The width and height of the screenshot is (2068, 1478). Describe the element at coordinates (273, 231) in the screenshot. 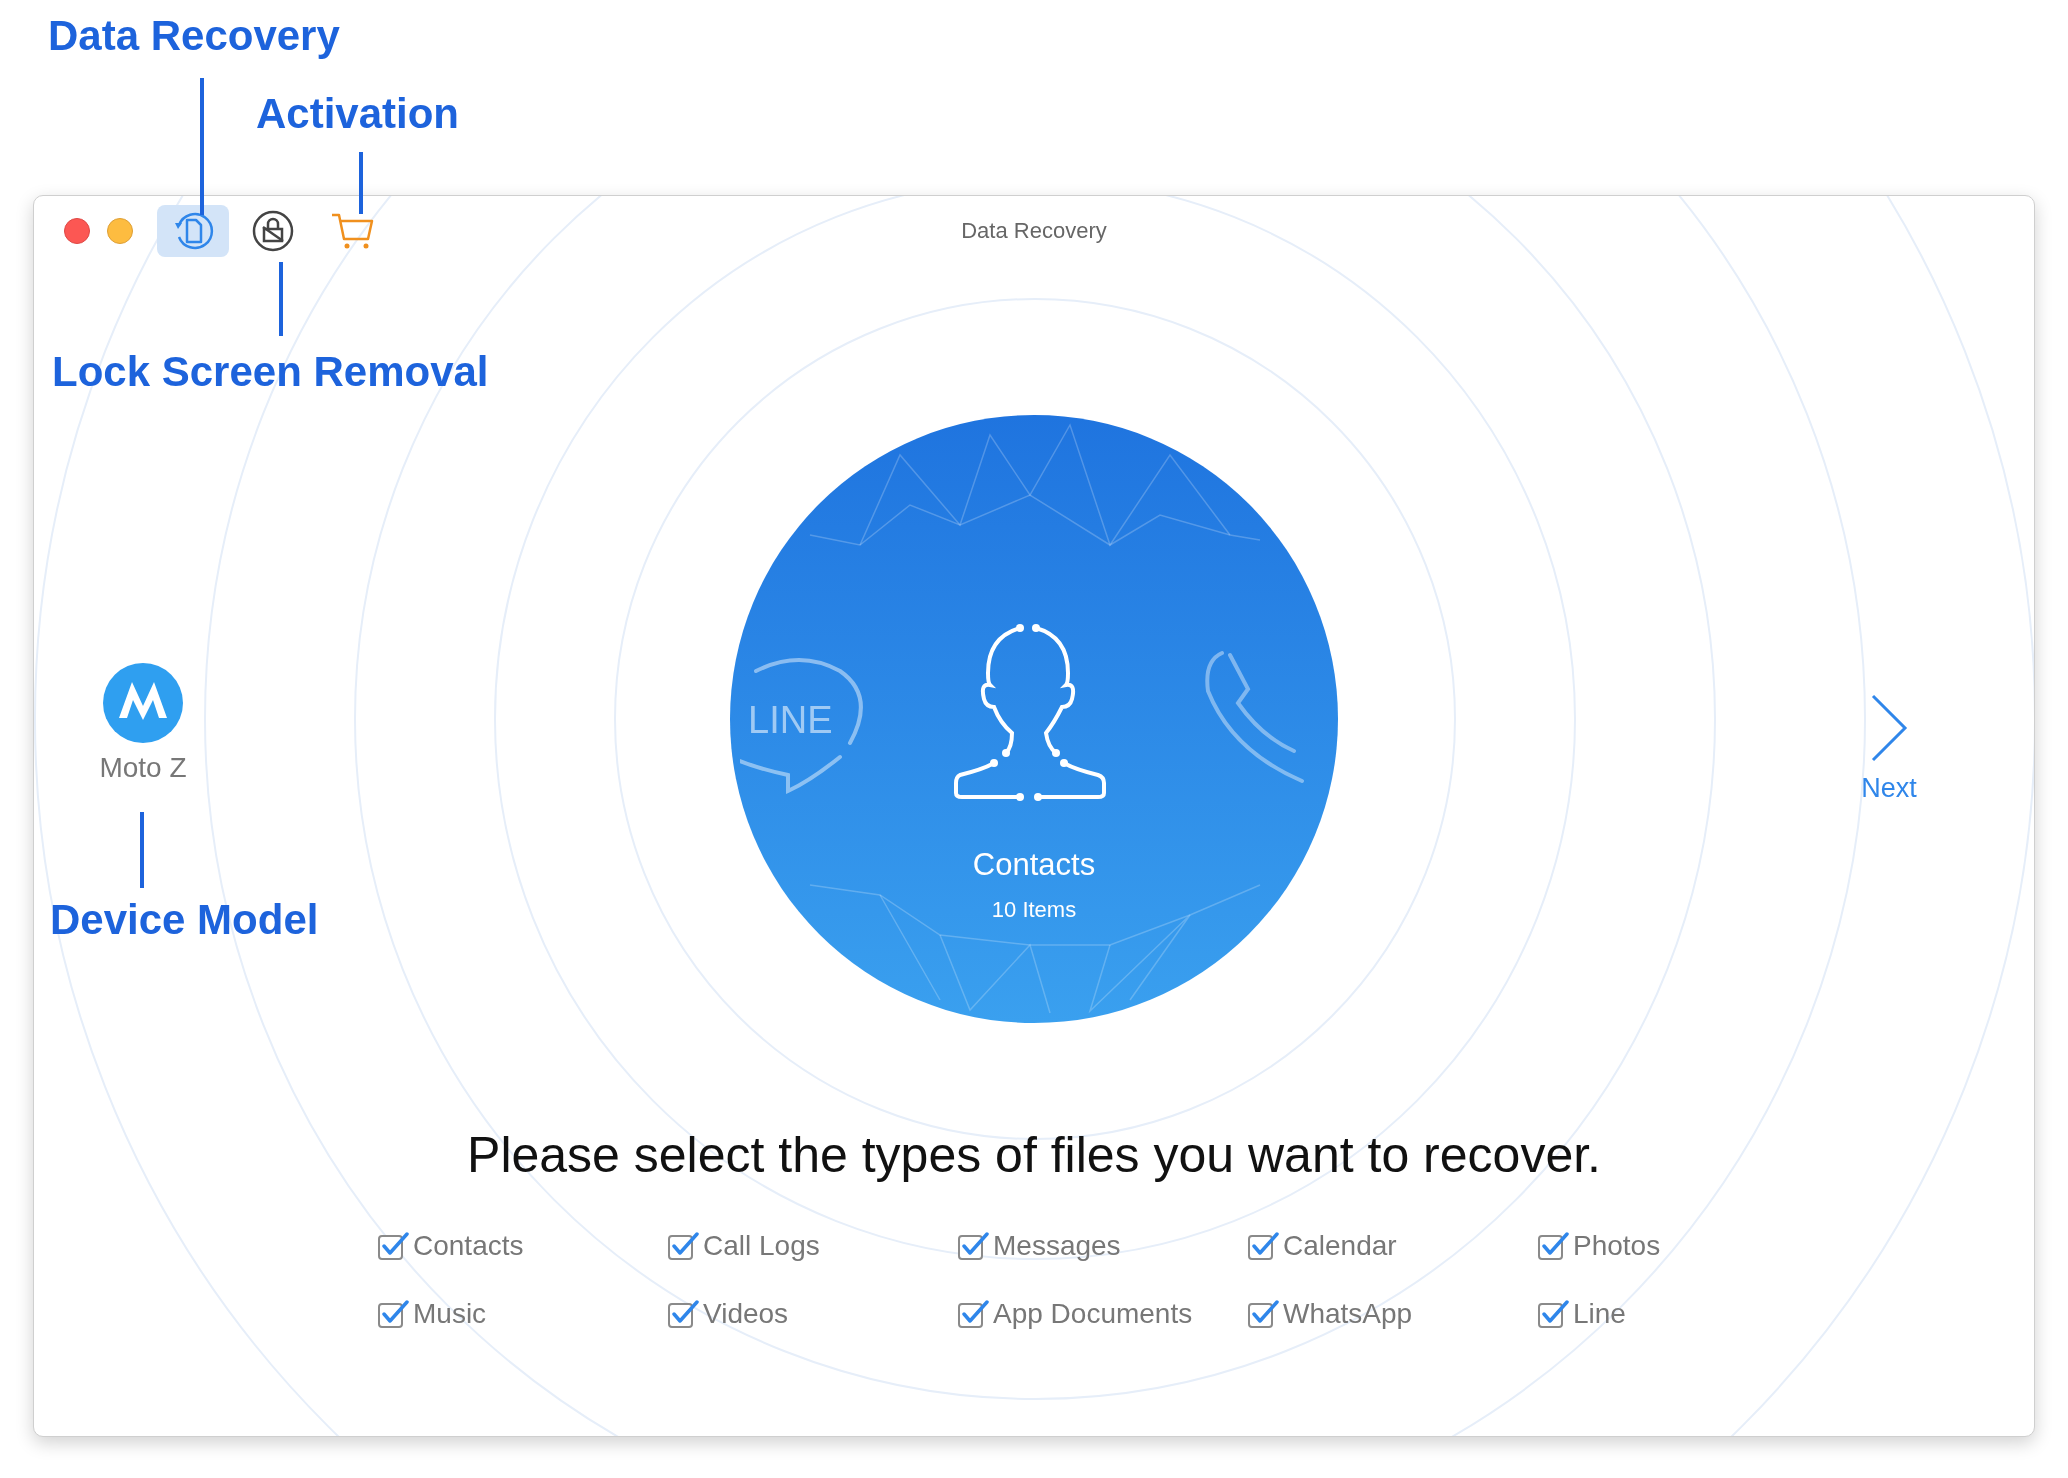

I see `padlock-crossed-icon` at that location.